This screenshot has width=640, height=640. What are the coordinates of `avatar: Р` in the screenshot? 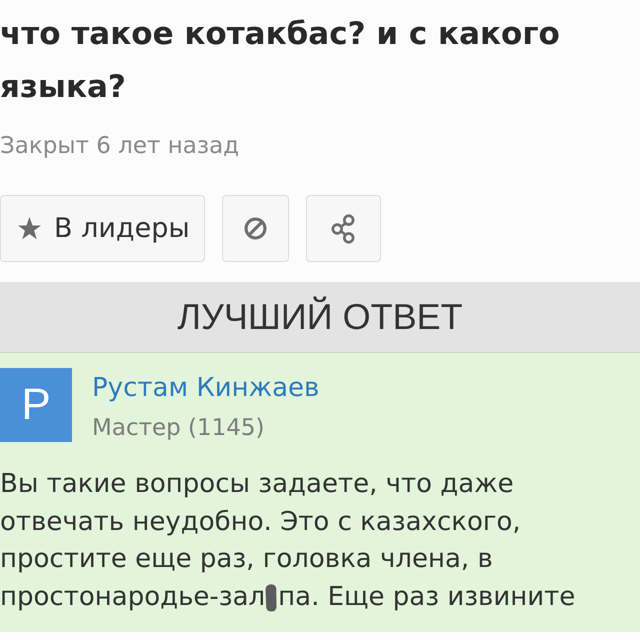 It's located at (36, 405).